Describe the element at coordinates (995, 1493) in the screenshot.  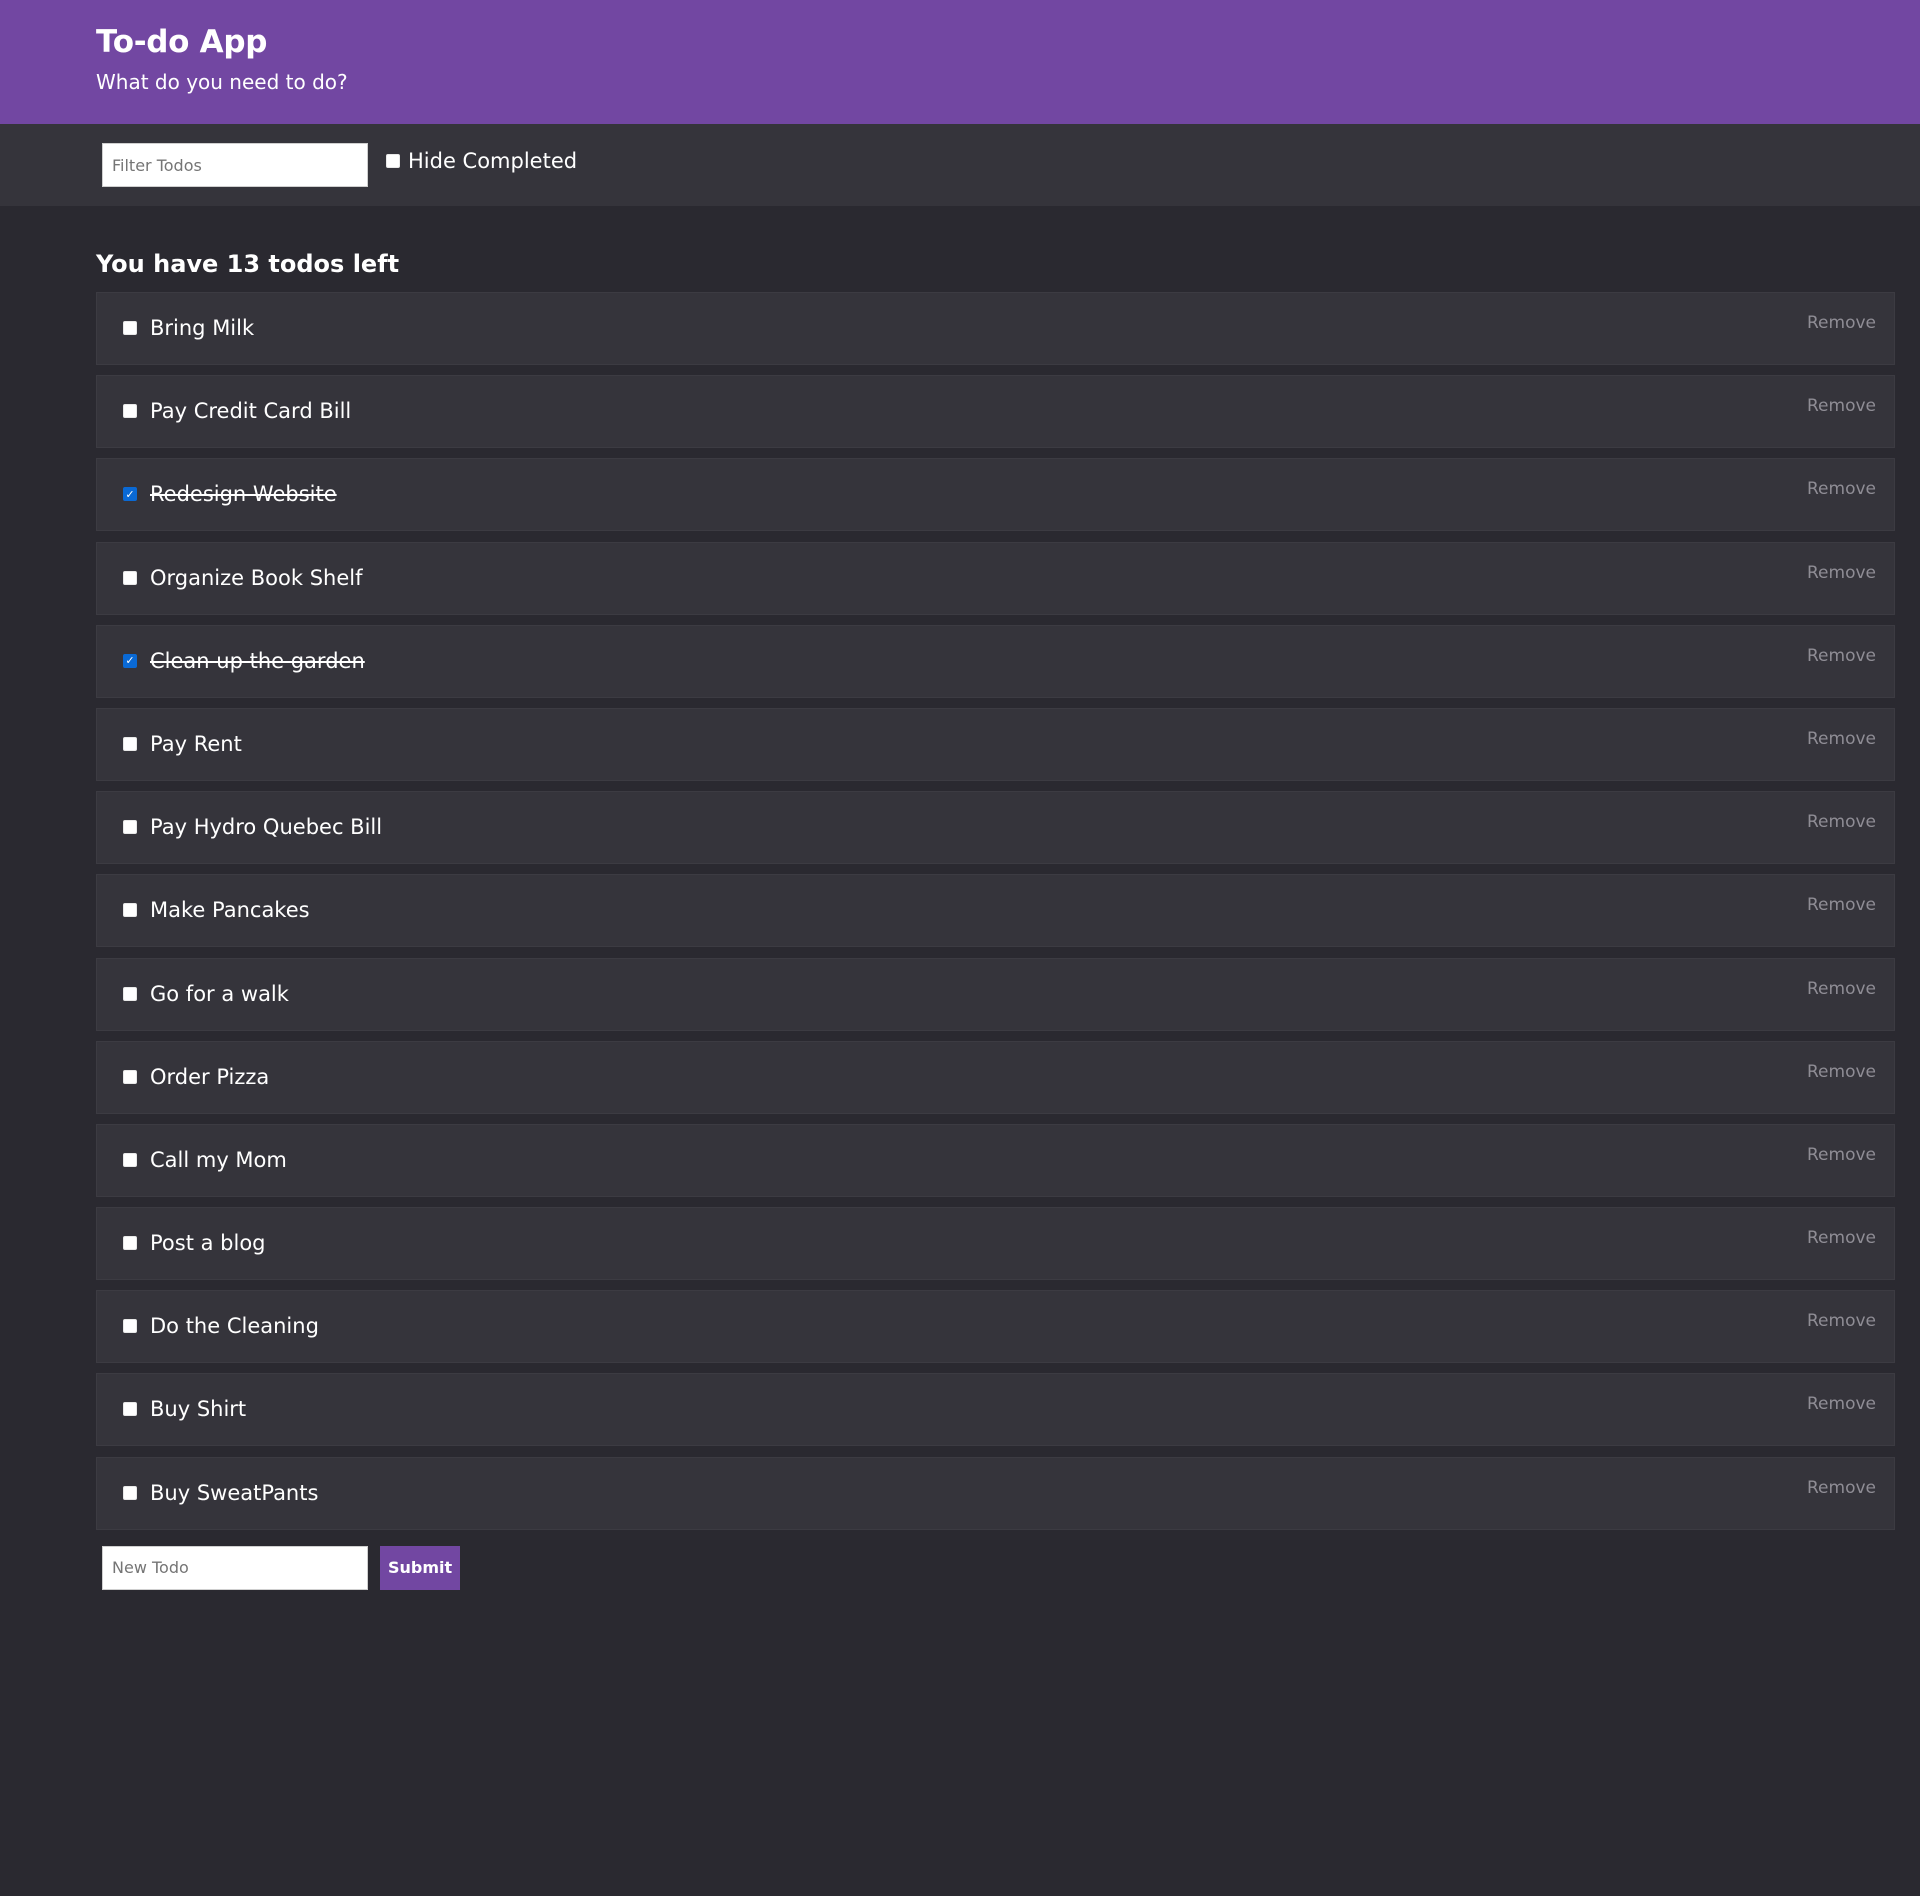
I see `list-item: Buy SweatPants Remove` at that location.